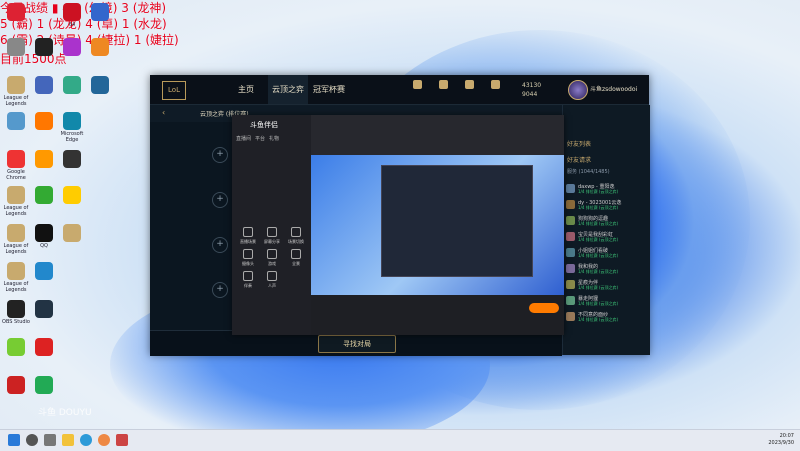  I want to click on friend-item: 小姐姐们看破 1/4 排位赛 (云顶之弈), so click(607, 253).